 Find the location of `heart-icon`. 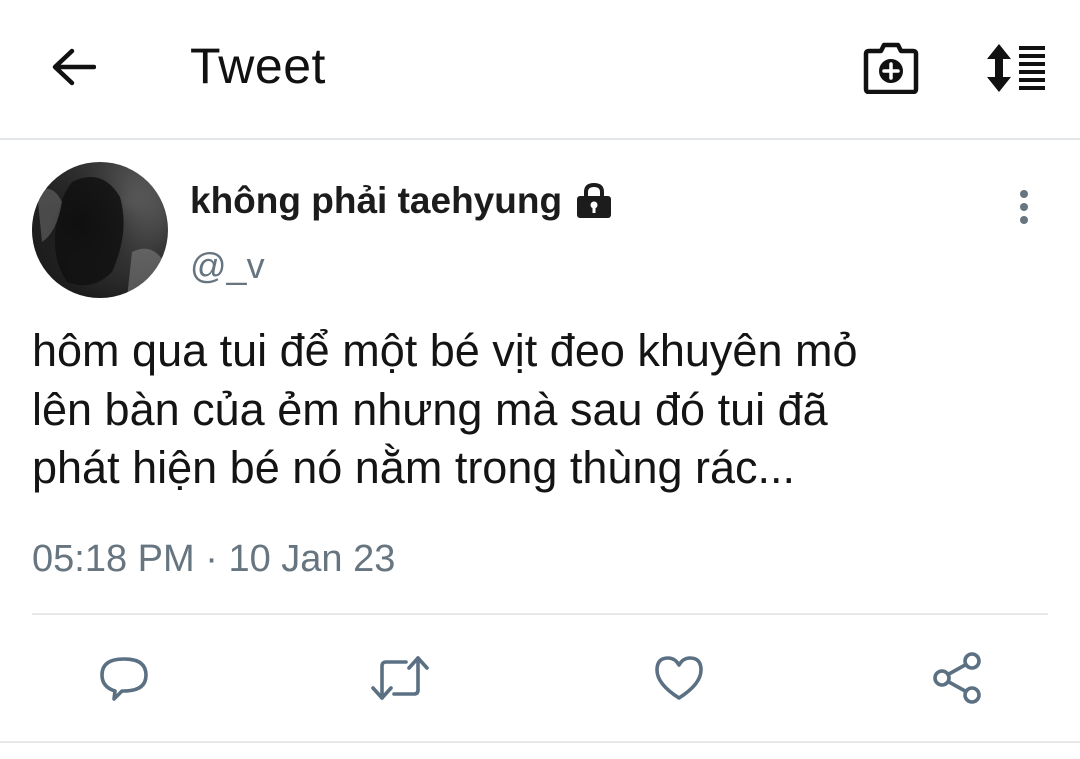

heart-icon is located at coordinates (679, 678).